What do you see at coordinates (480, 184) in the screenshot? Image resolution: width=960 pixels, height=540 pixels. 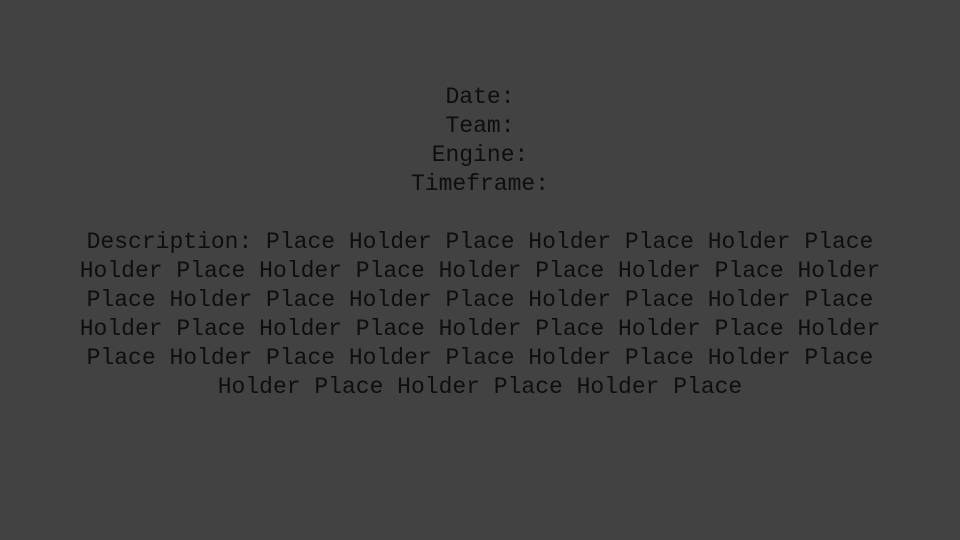 I see `timeframe-label: Timeframe:` at bounding box center [480, 184].